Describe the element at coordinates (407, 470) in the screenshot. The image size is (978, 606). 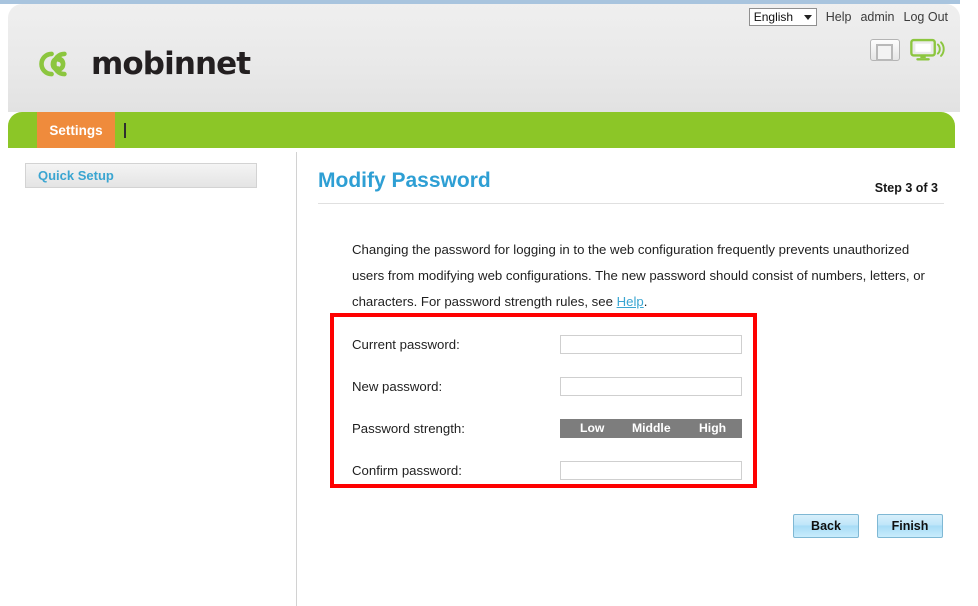
I see `confirm-password-label: Confirm password:` at that location.